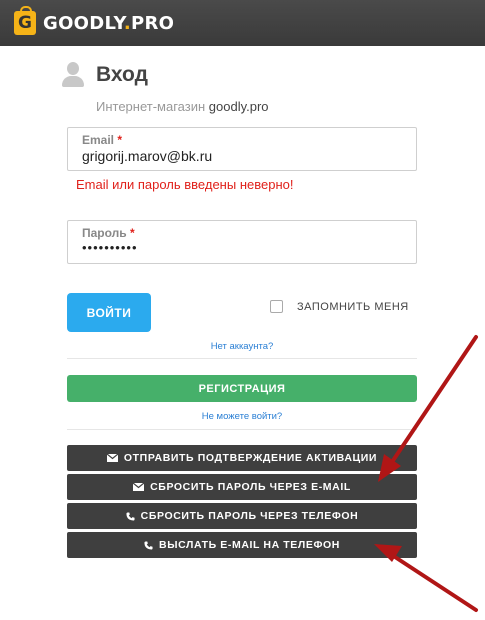 The image size is (485, 620). I want to click on password-label: Пароль *, so click(108, 233).